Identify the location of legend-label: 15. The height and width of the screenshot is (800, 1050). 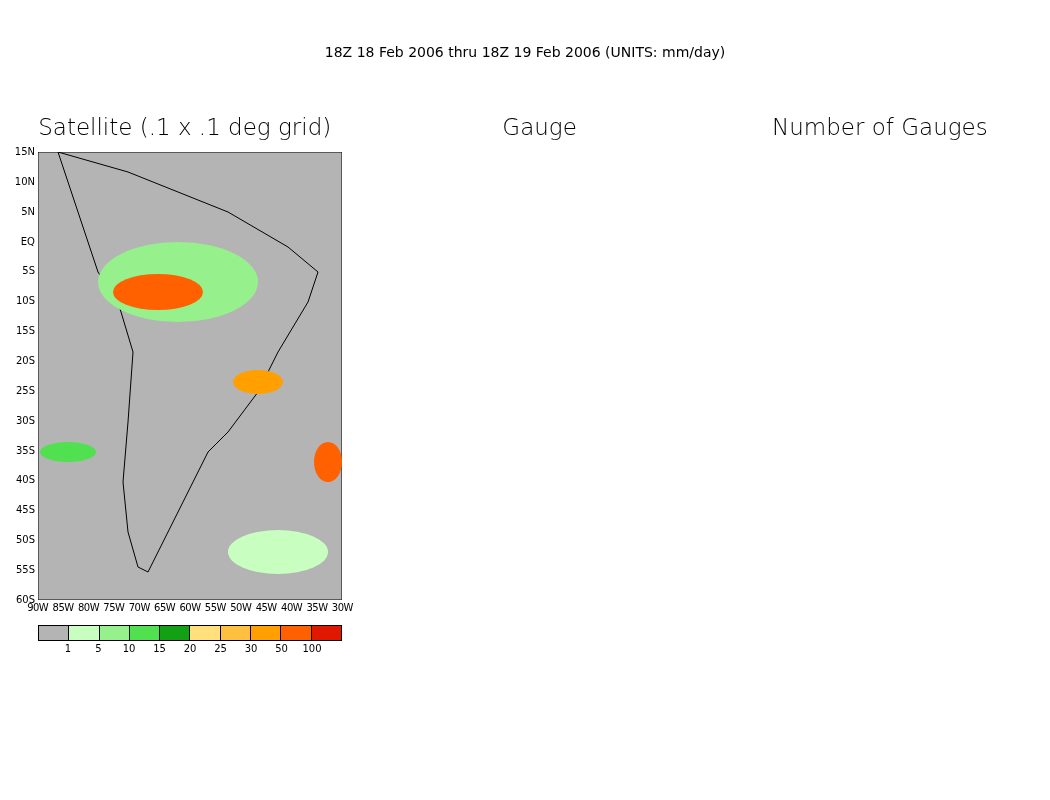
(159, 648).